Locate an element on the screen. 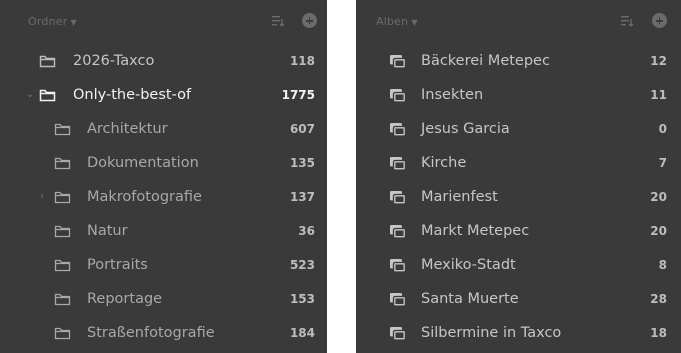  album-label: Bäckerei Metepec is located at coordinates (485, 61).